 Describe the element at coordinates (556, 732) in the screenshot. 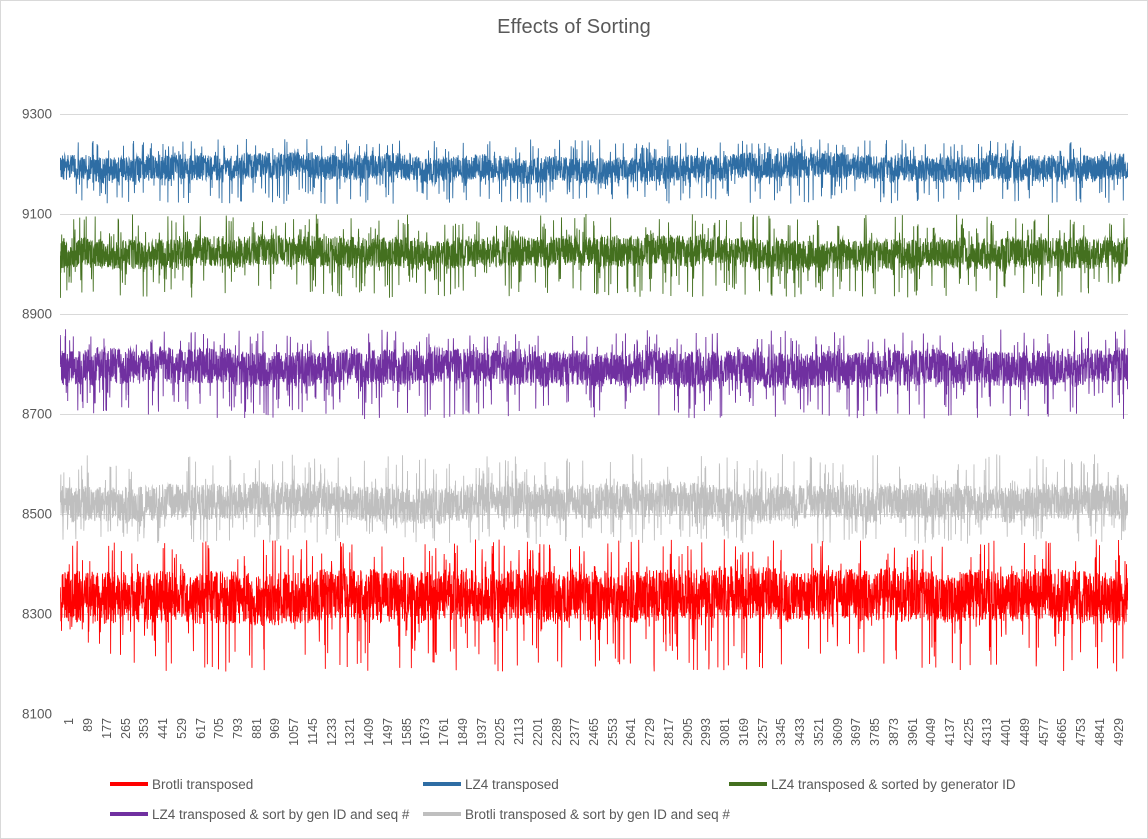

I see `x-tick-label: 2289` at that location.